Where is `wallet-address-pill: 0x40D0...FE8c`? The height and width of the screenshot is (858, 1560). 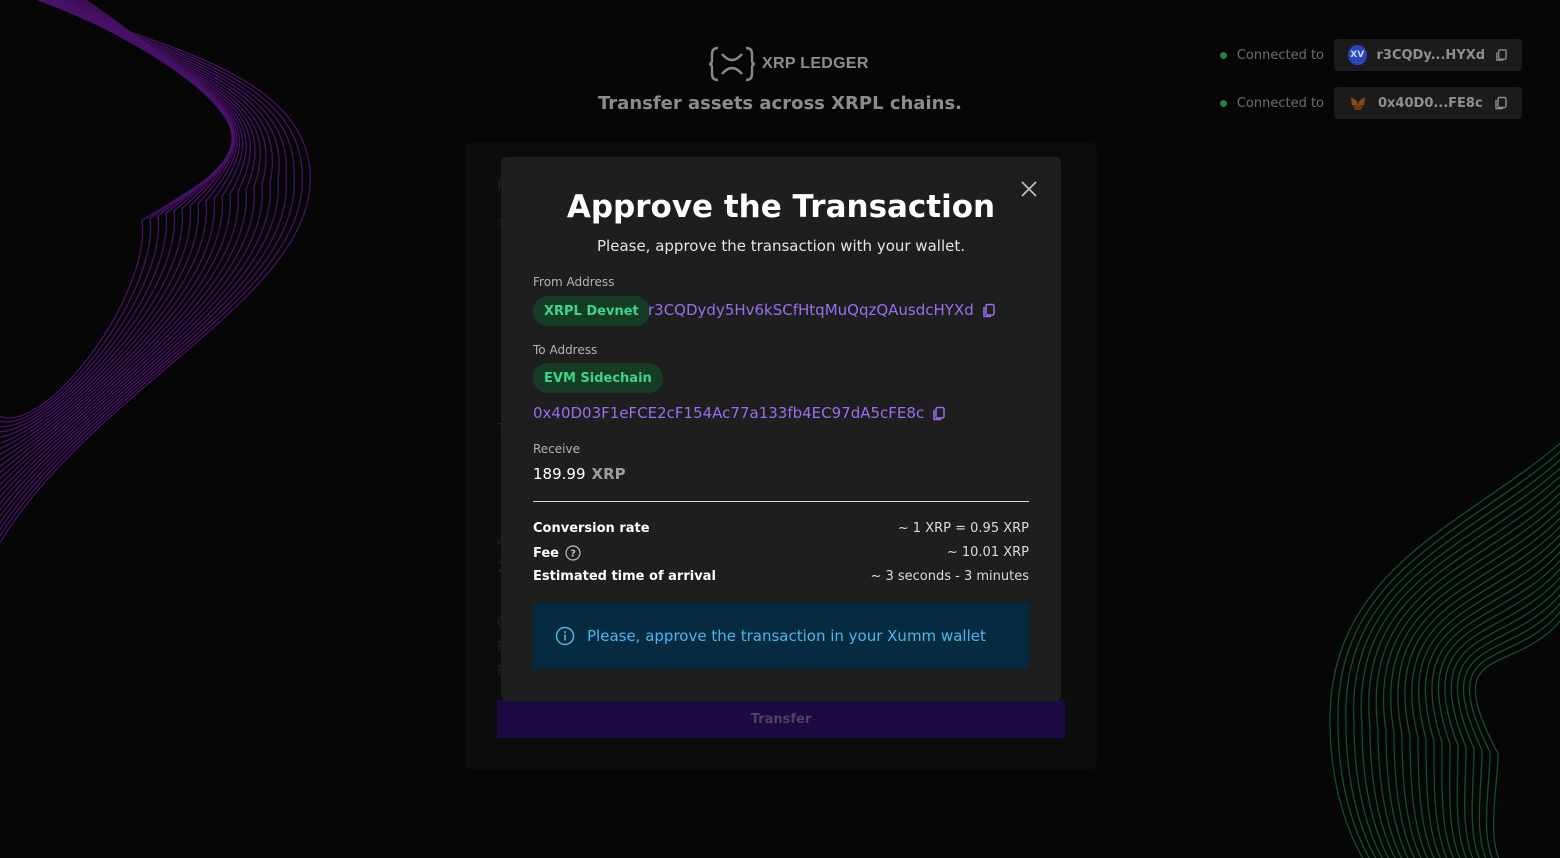 wallet-address-pill: 0x40D0...FE8c is located at coordinates (1428, 103).